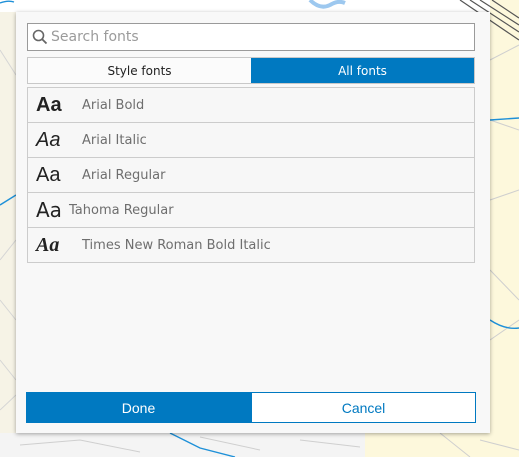 Image resolution: width=519 pixels, height=457 pixels. I want to click on font-item-times-new-roman-bold-italic: Aa Times New Roman Bold Italic, so click(251, 245).